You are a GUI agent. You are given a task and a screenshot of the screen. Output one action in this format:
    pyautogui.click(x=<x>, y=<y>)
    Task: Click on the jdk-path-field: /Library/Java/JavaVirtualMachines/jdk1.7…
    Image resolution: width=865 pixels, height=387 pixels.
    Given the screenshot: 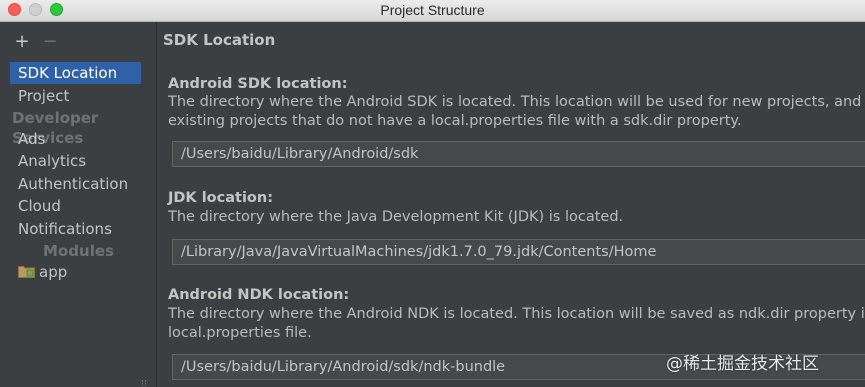 What is the action you would take?
    pyautogui.click(x=518, y=252)
    